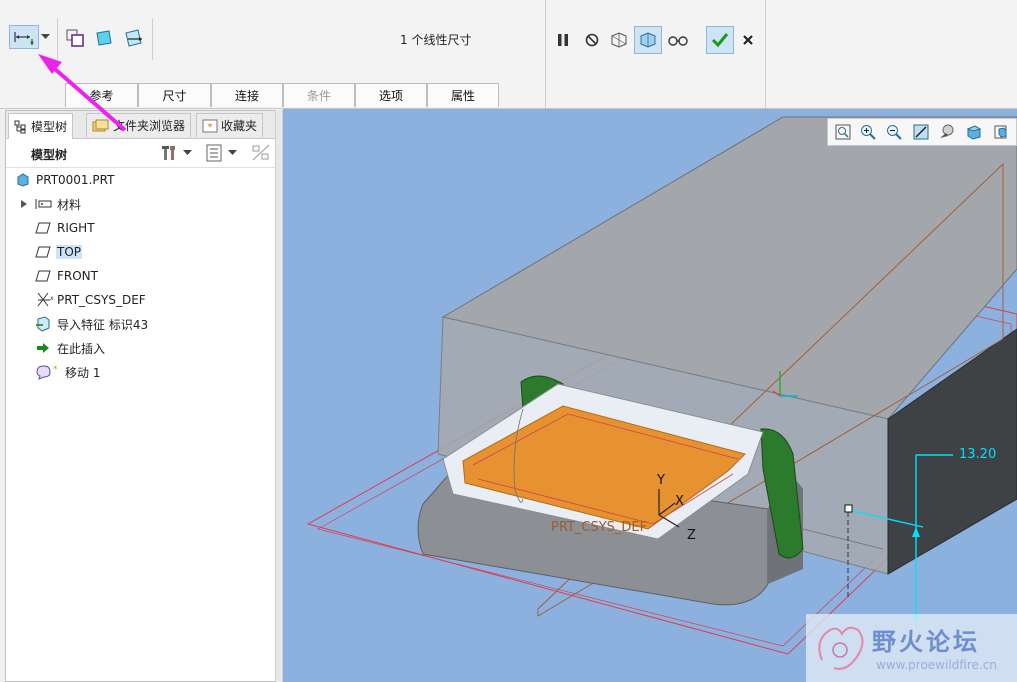  What do you see at coordinates (43, 324) in the screenshot?
I see `import-feature-icon` at bounding box center [43, 324].